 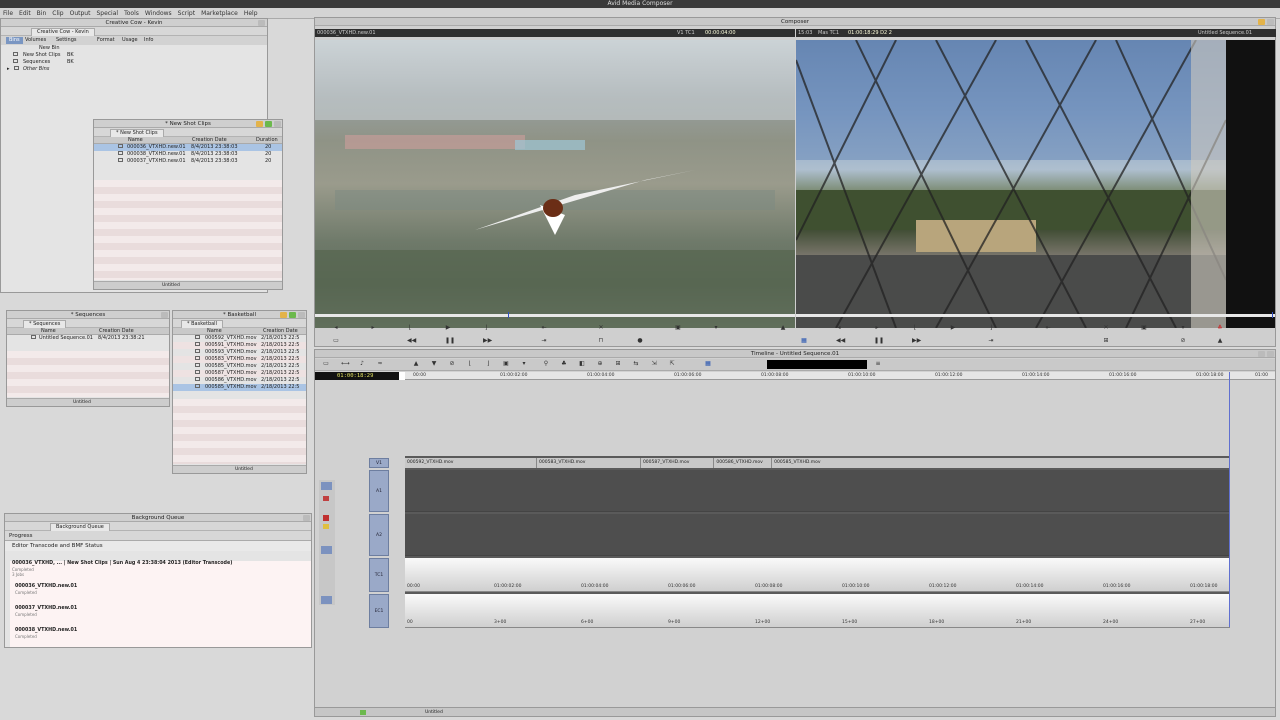 What do you see at coordinates (1106, 341) in the screenshot?
I see `add-edit-icon: ⊞` at bounding box center [1106, 341].